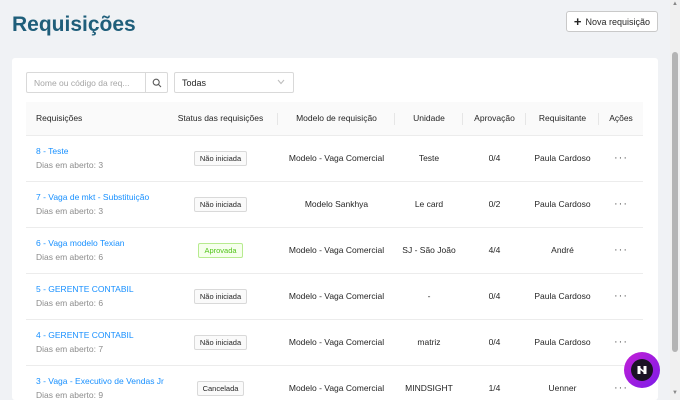 The image size is (680, 400). Describe the element at coordinates (281, 82) in the screenshot. I see `chevron-down-icon` at that location.